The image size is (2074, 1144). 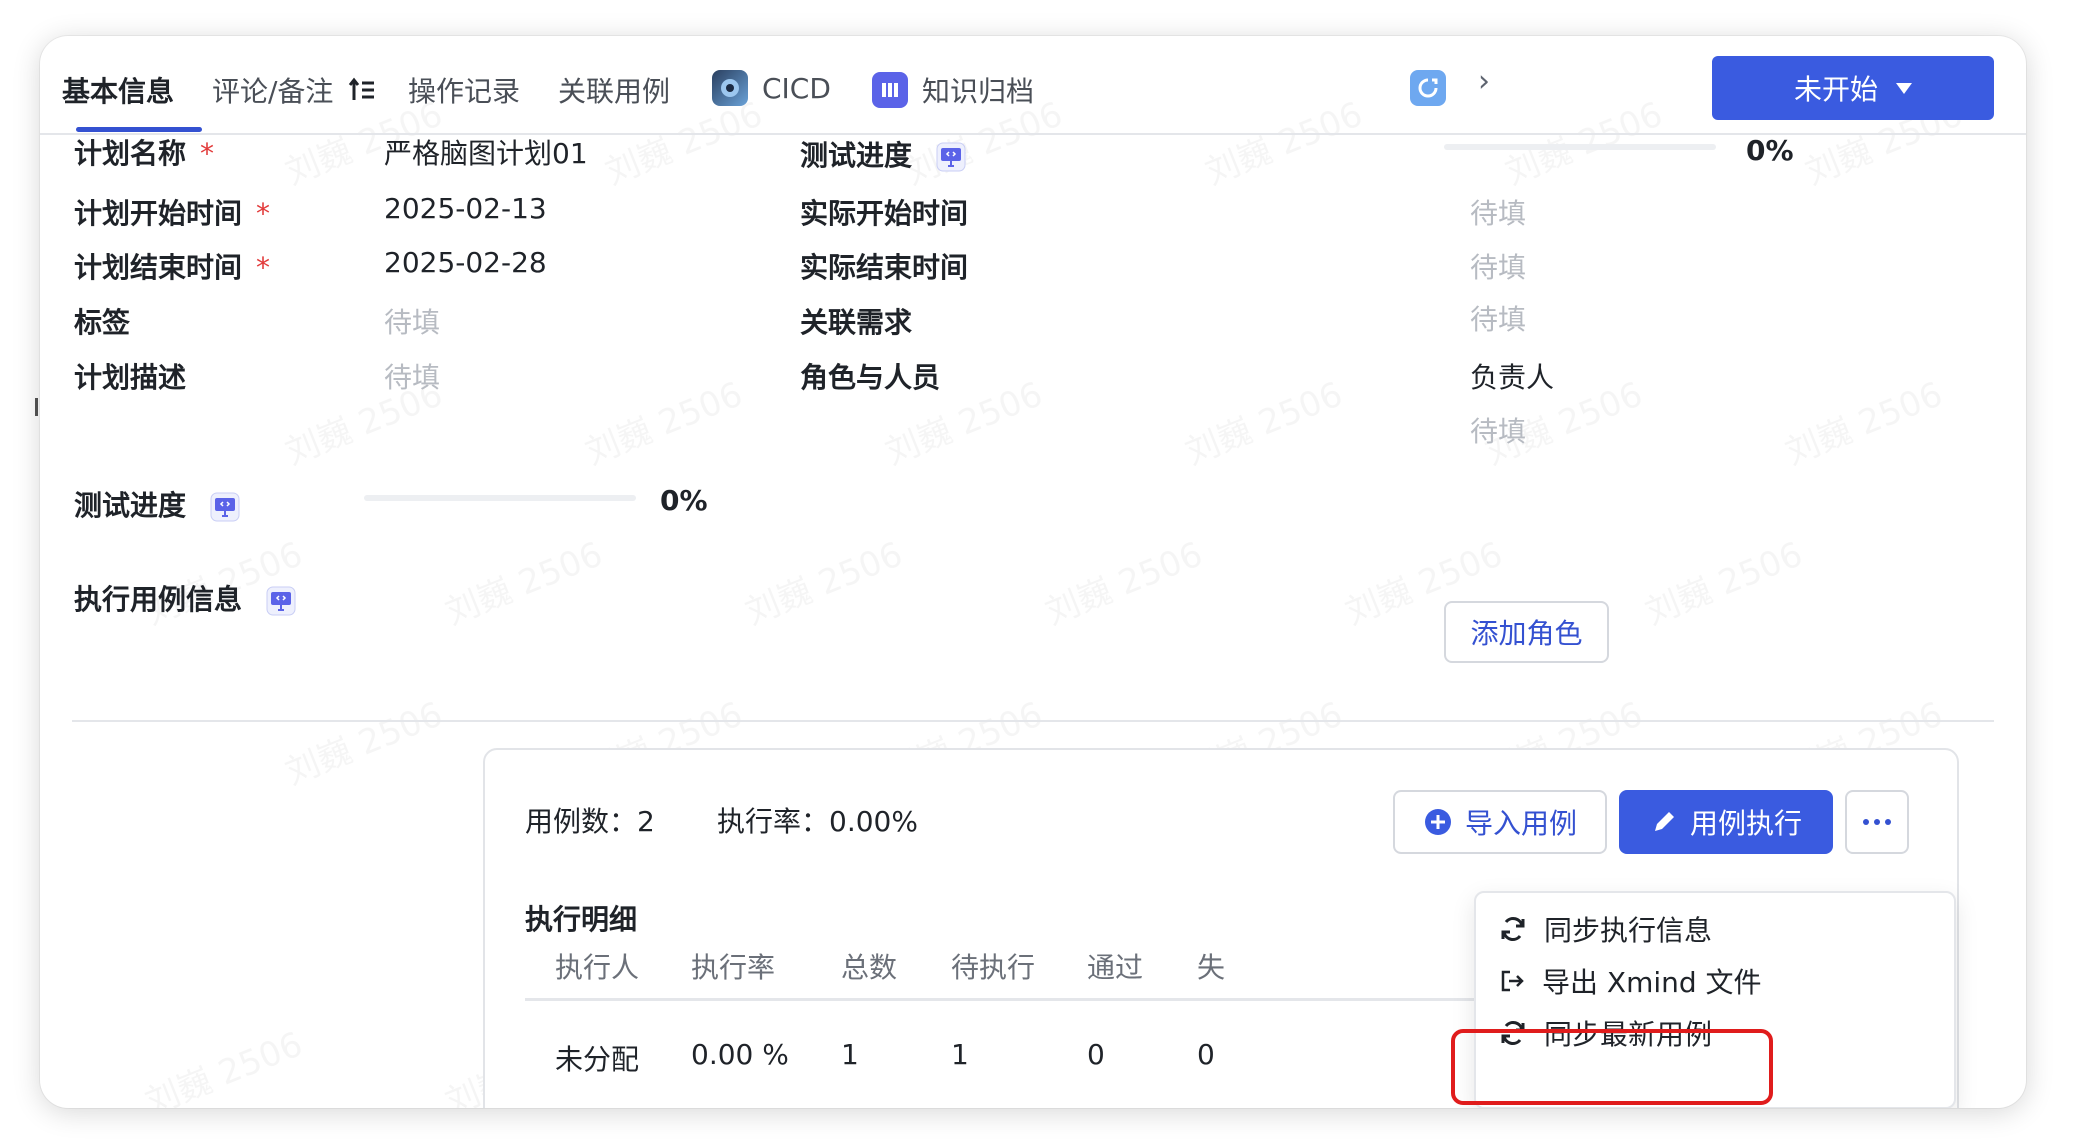 I want to click on plan-end-value: 2025-02-28, so click(x=465, y=262).